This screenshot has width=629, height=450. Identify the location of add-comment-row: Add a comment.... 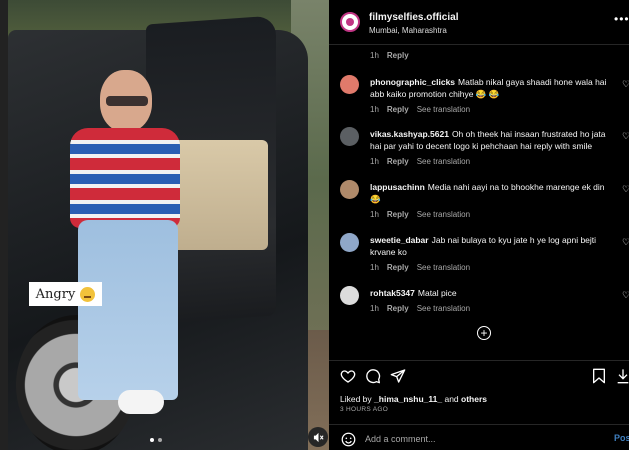
(388, 439).